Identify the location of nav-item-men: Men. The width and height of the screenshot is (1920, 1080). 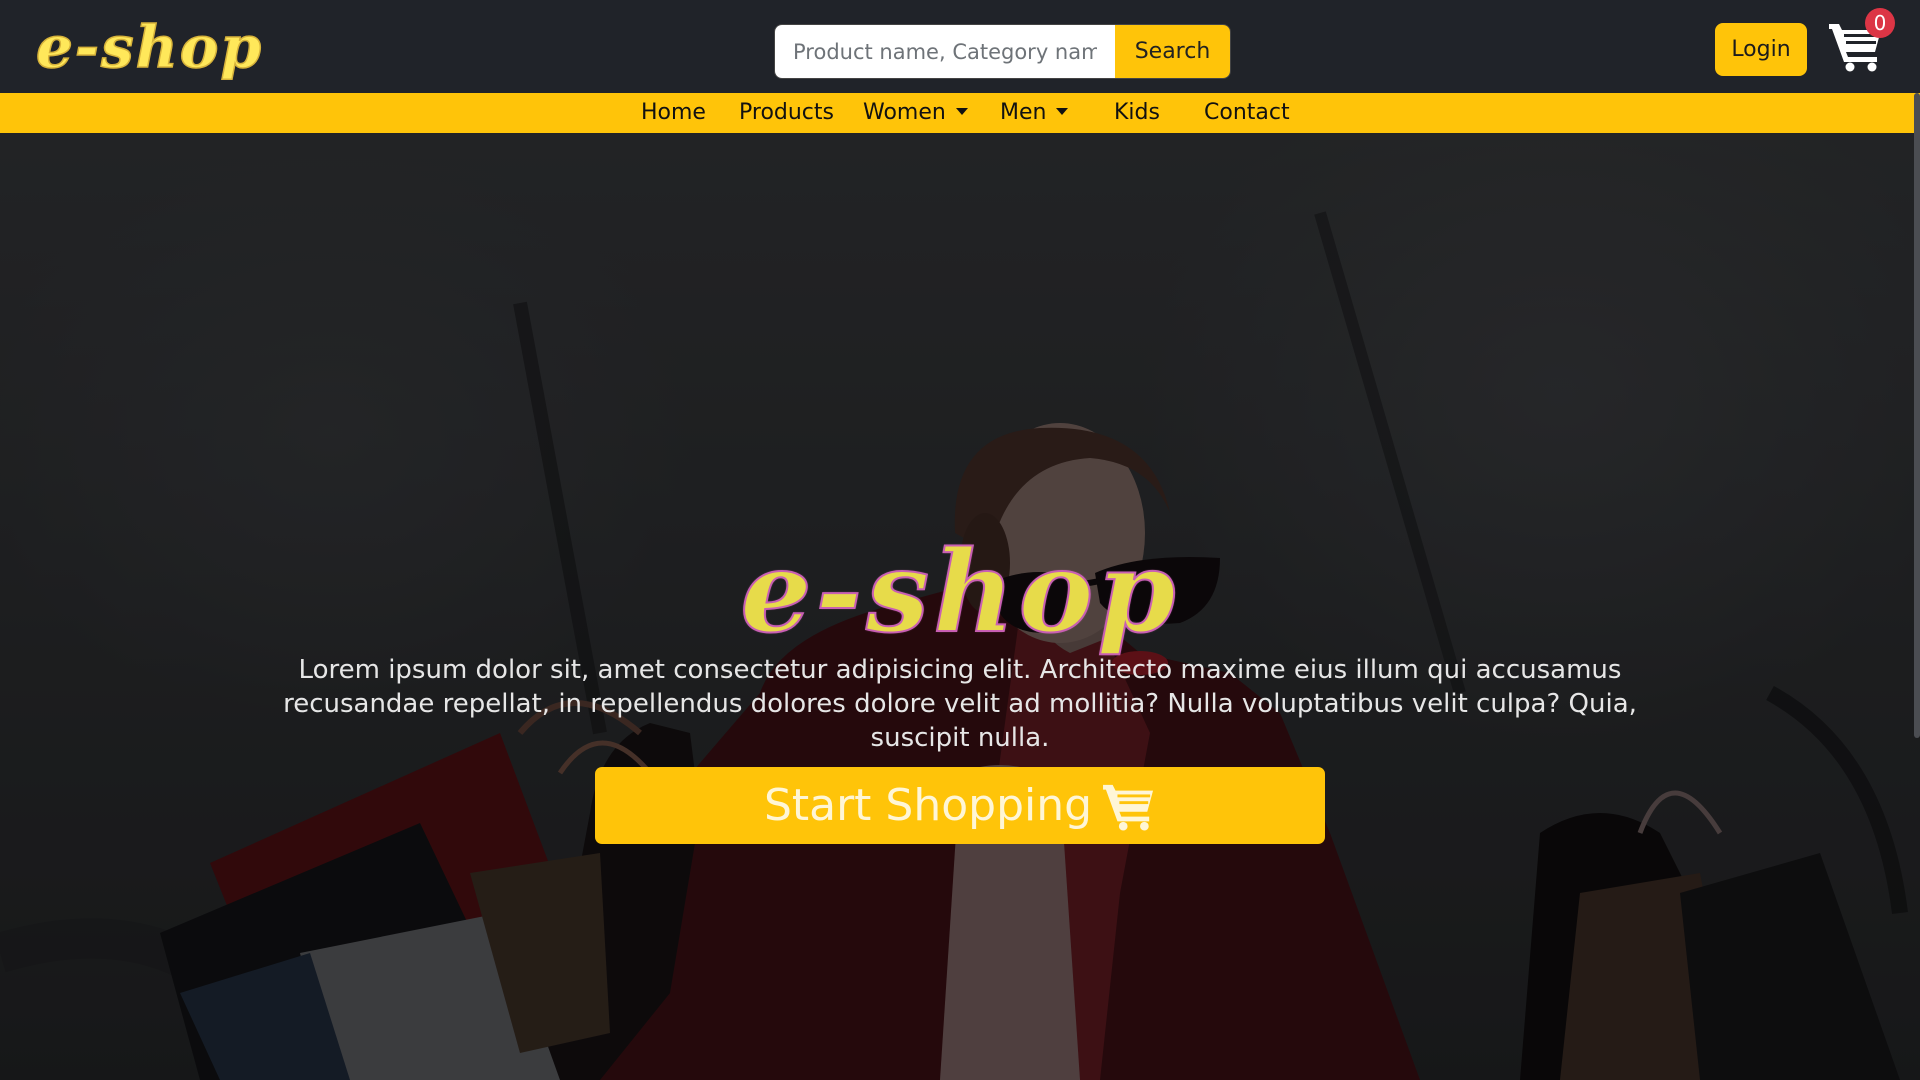
(1034, 113).